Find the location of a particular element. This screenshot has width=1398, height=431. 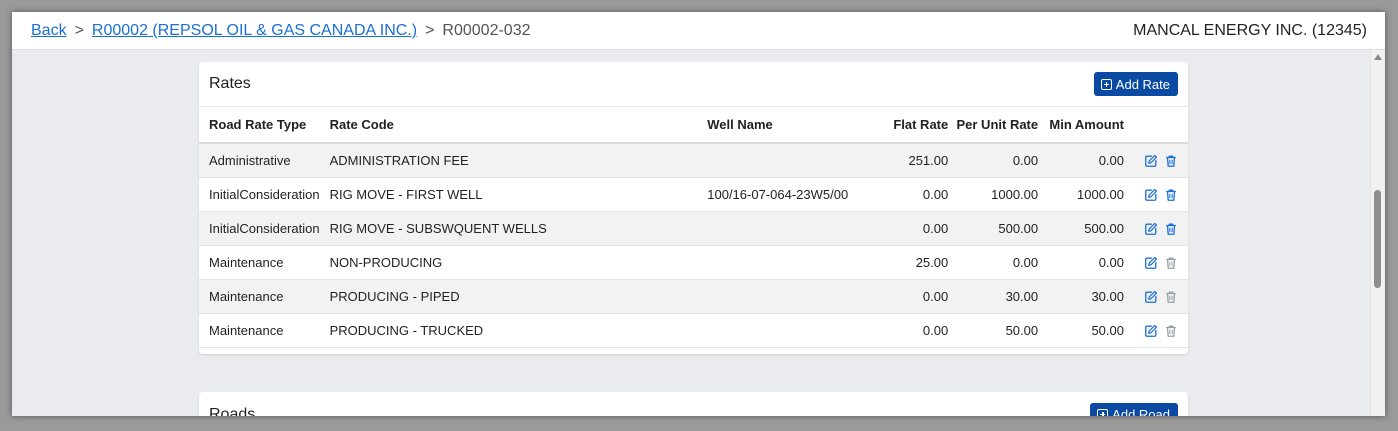

add-road-button: Add Road is located at coordinates (1134, 409).